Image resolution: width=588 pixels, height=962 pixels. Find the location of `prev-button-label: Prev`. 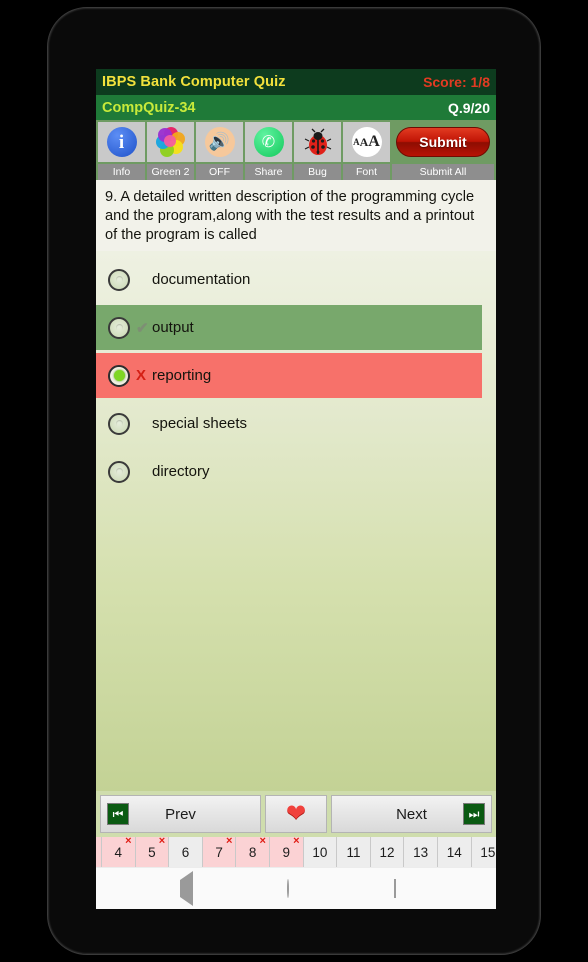

prev-button-label: Prev is located at coordinates (180, 814).